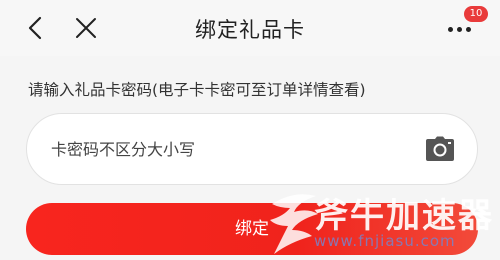 This screenshot has width=500, height=260. Describe the element at coordinates (197, 90) in the screenshot. I see `instruction-text: 请输入礼品卡密码(电子卡卡密可至订单详情查看)` at that location.